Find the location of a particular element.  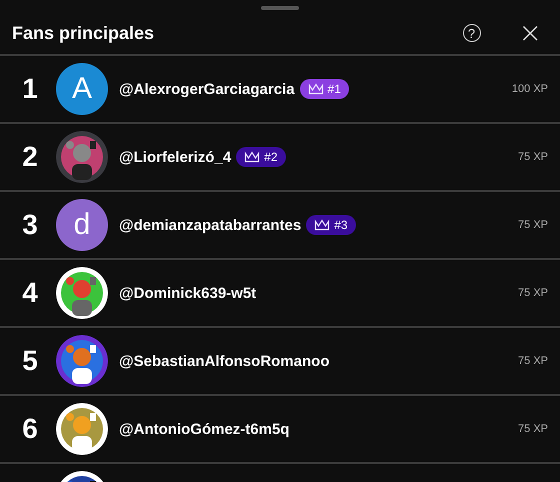

drag-handle is located at coordinates (280, 8).